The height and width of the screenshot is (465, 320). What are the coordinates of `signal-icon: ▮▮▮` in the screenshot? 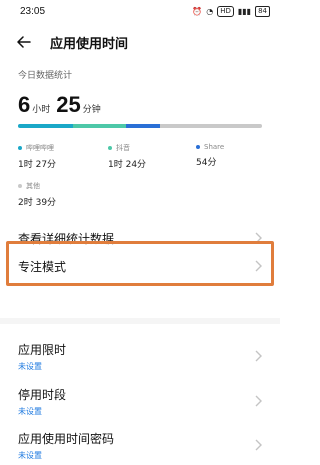 It's located at (244, 11).